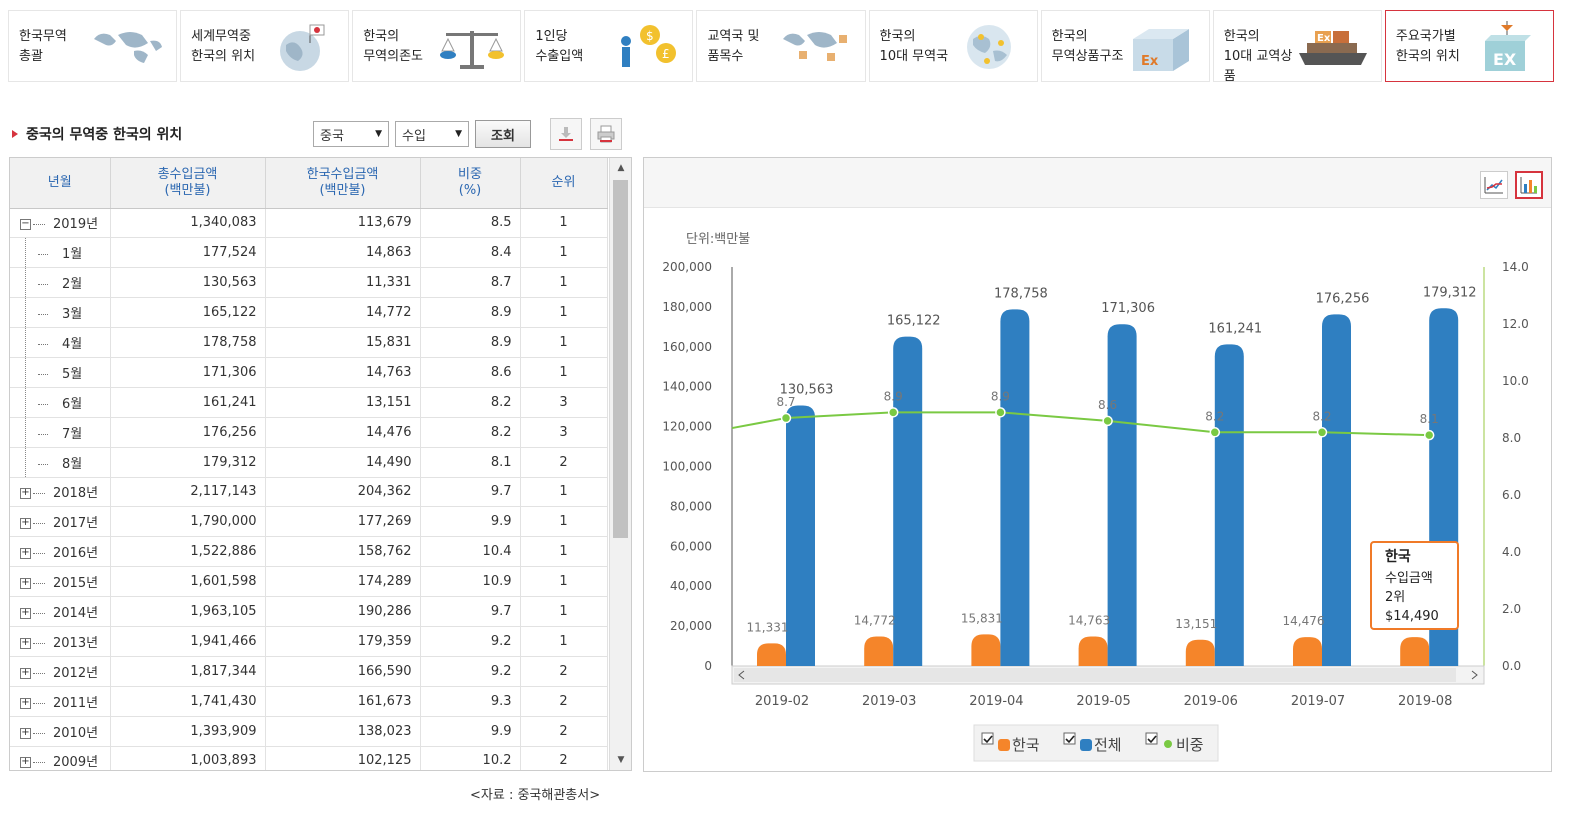  I want to click on column-header: 년월, so click(60, 183).